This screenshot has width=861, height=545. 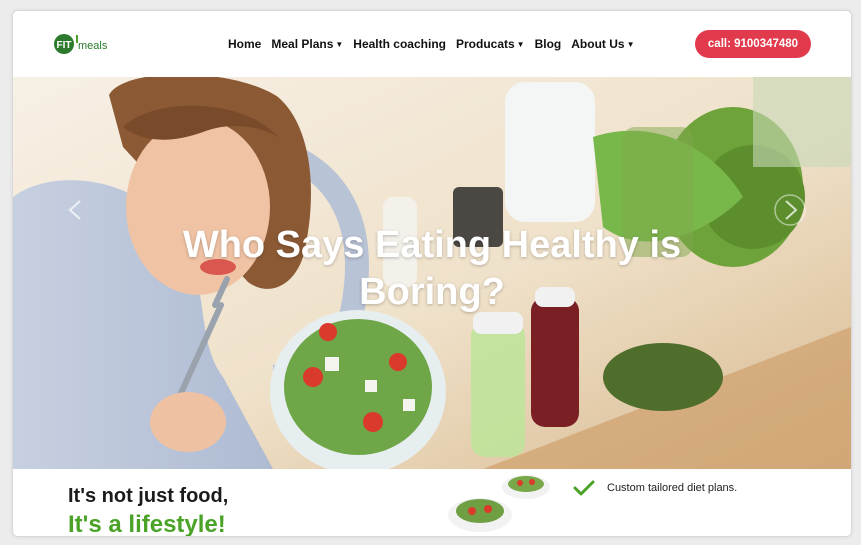 I want to click on nav-home-label: Home, so click(x=245, y=44).